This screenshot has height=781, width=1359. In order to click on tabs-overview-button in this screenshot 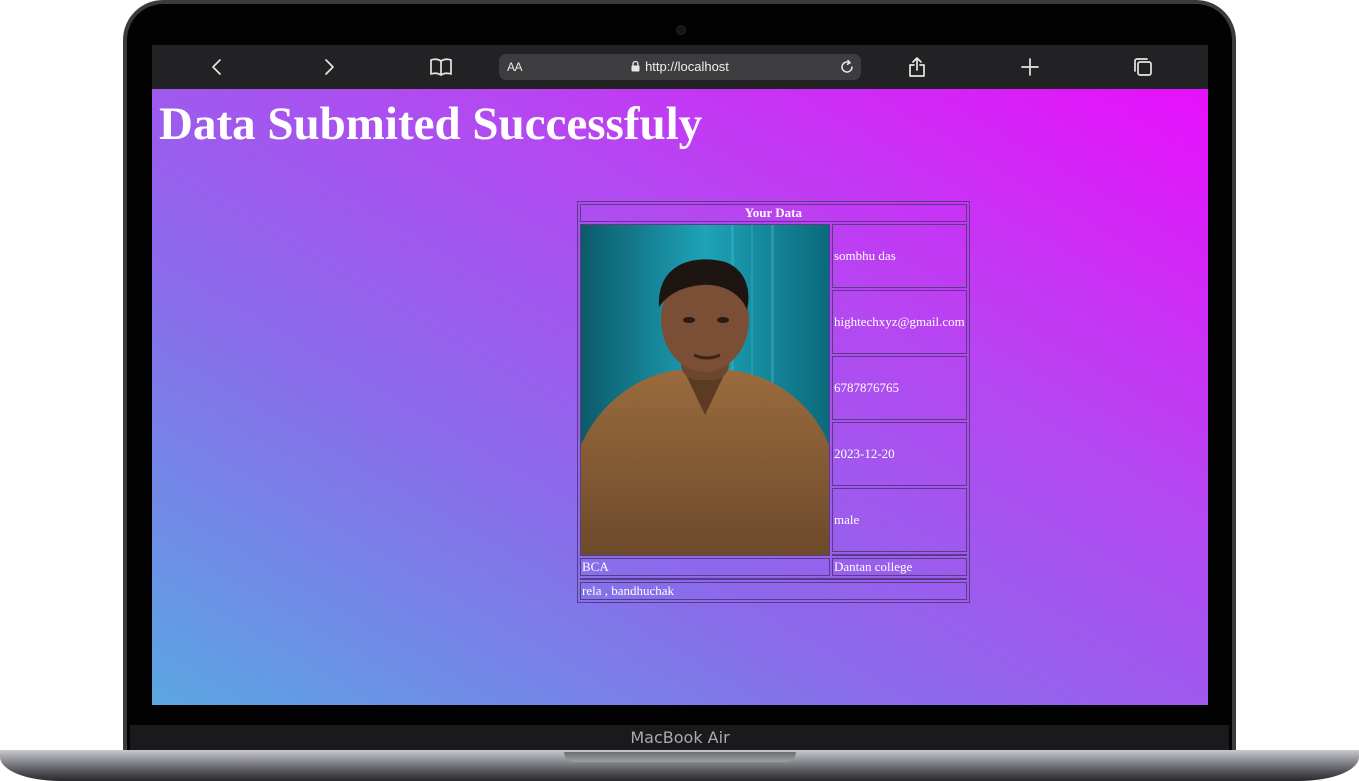, I will do `click(1143, 67)`.